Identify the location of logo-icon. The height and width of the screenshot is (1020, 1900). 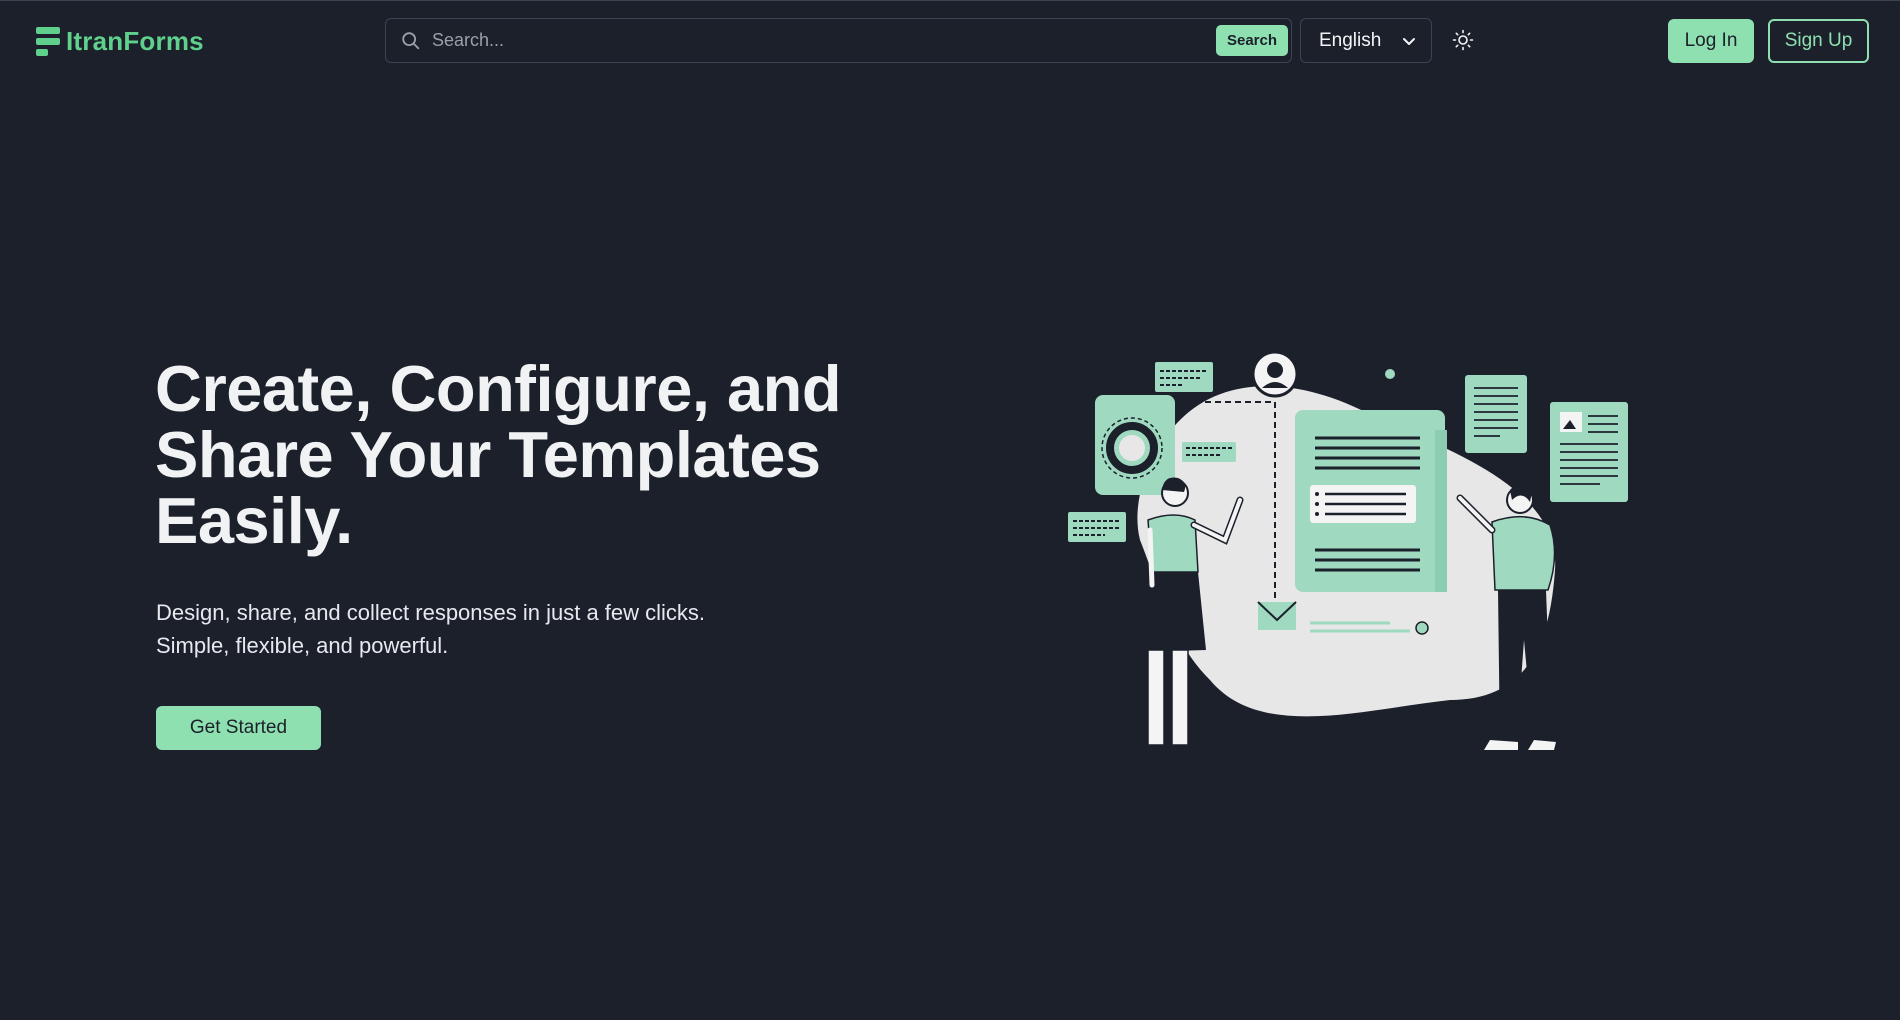
(48, 41).